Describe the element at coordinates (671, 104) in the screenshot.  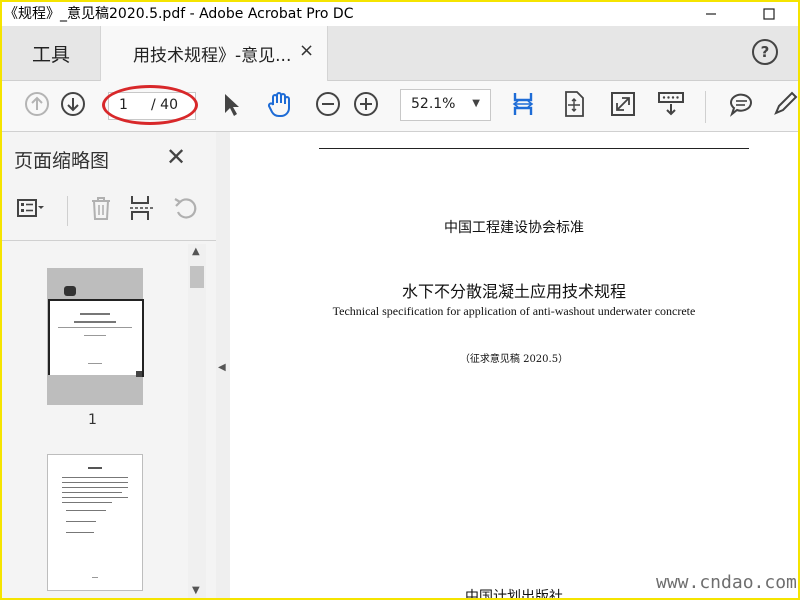
I see `read-mode-icon` at that location.